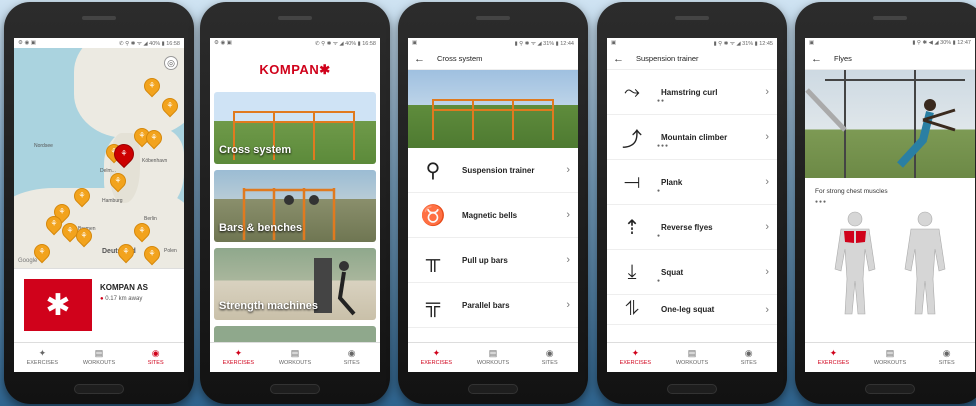 The height and width of the screenshot is (406, 976). Describe the element at coordinates (493, 215) in the screenshot. I see `list-item: ♉ Magnetic bells ›` at that location.